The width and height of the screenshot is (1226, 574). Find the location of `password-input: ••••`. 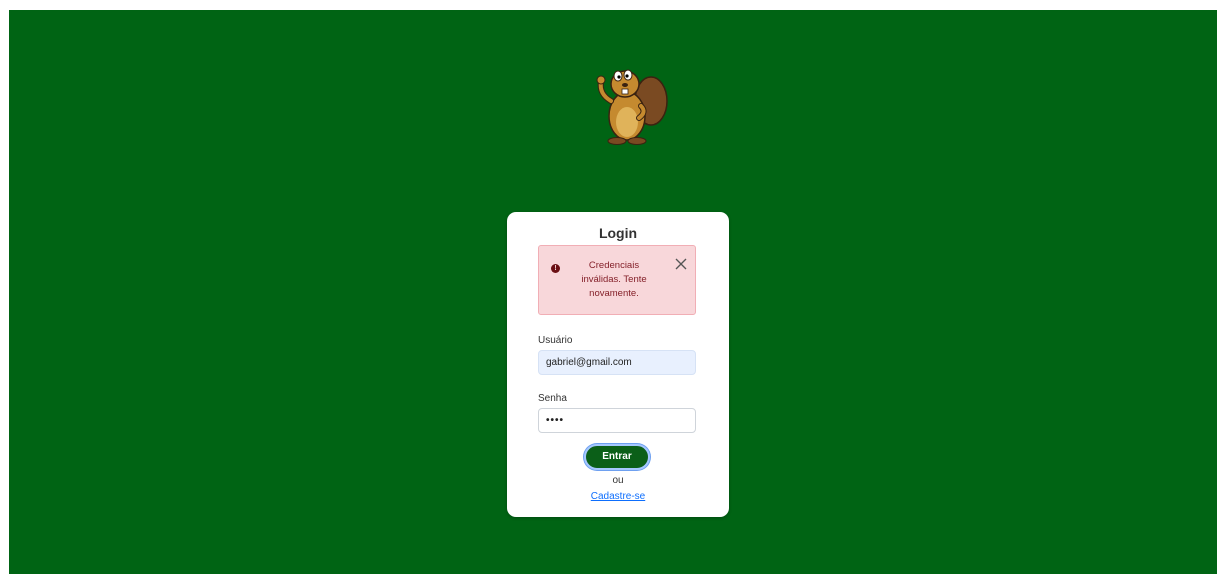

password-input: •••• is located at coordinates (617, 420).